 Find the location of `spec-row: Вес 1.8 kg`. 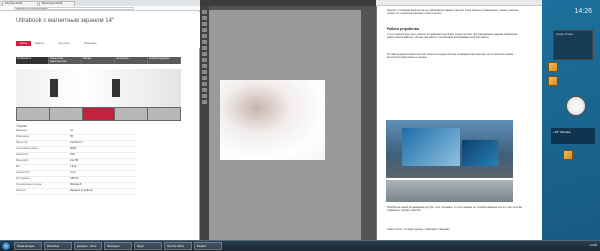

spec-row: Вес 1.8 kg is located at coordinates (76, 168).